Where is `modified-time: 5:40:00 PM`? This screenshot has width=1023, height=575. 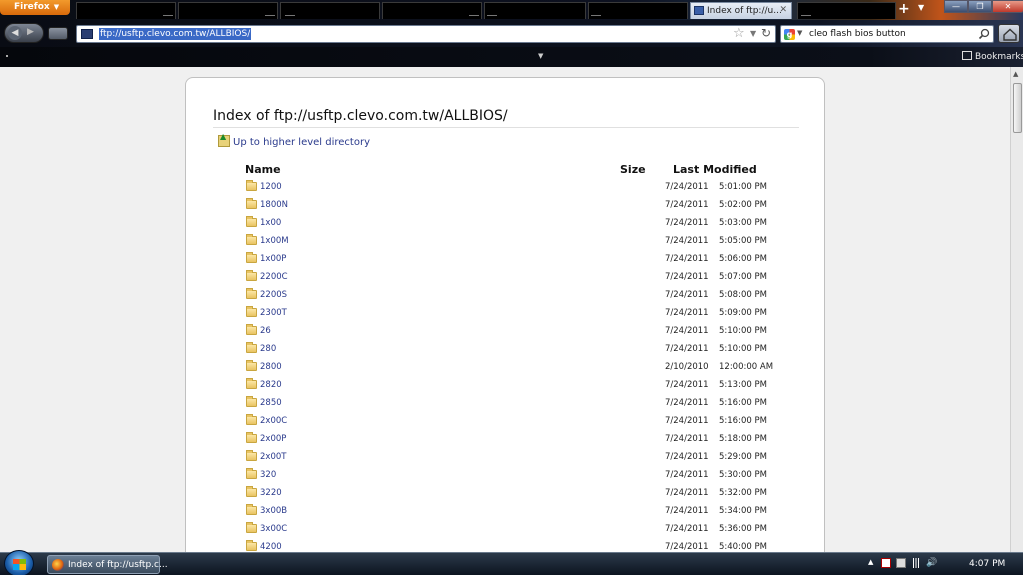
modified-time: 5:40:00 PM is located at coordinates (743, 547).